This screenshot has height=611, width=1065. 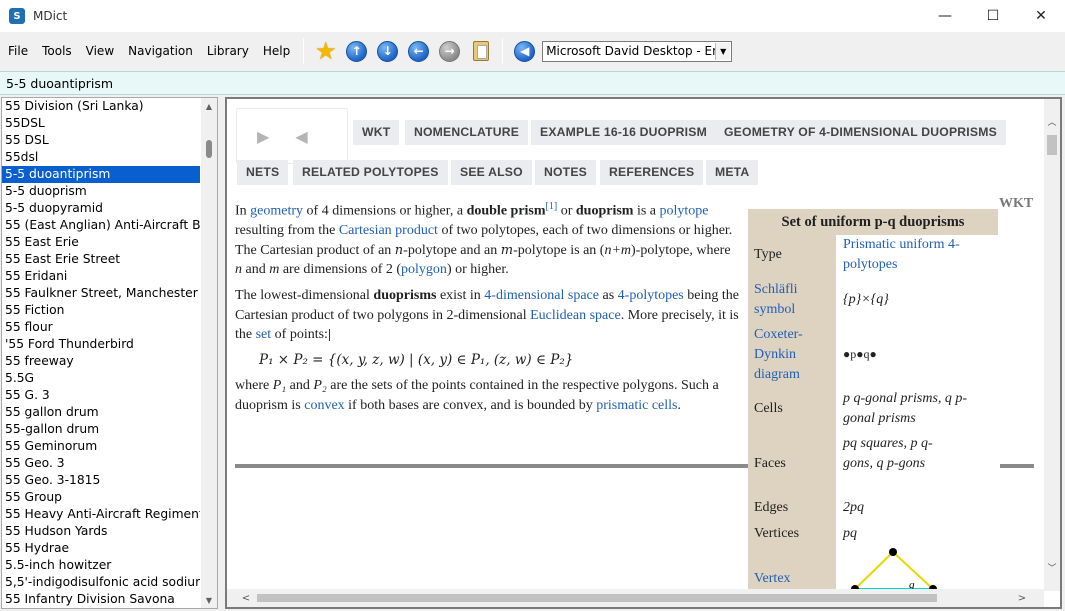 What do you see at coordinates (299, 335) in the screenshot?
I see `text: of points:` at bounding box center [299, 335].